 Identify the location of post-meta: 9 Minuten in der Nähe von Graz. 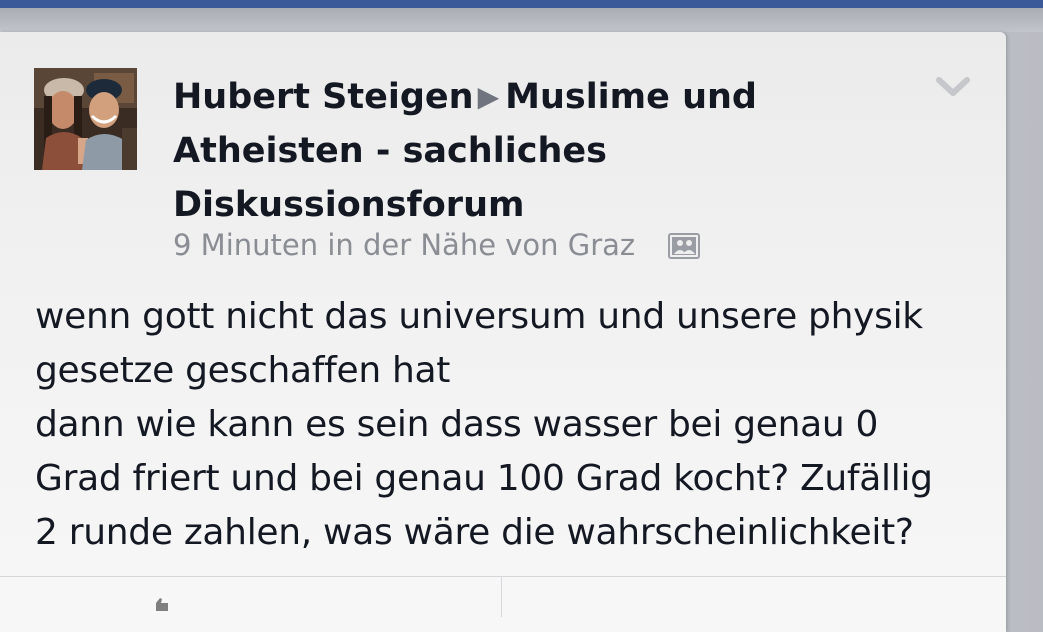
(437, 245).